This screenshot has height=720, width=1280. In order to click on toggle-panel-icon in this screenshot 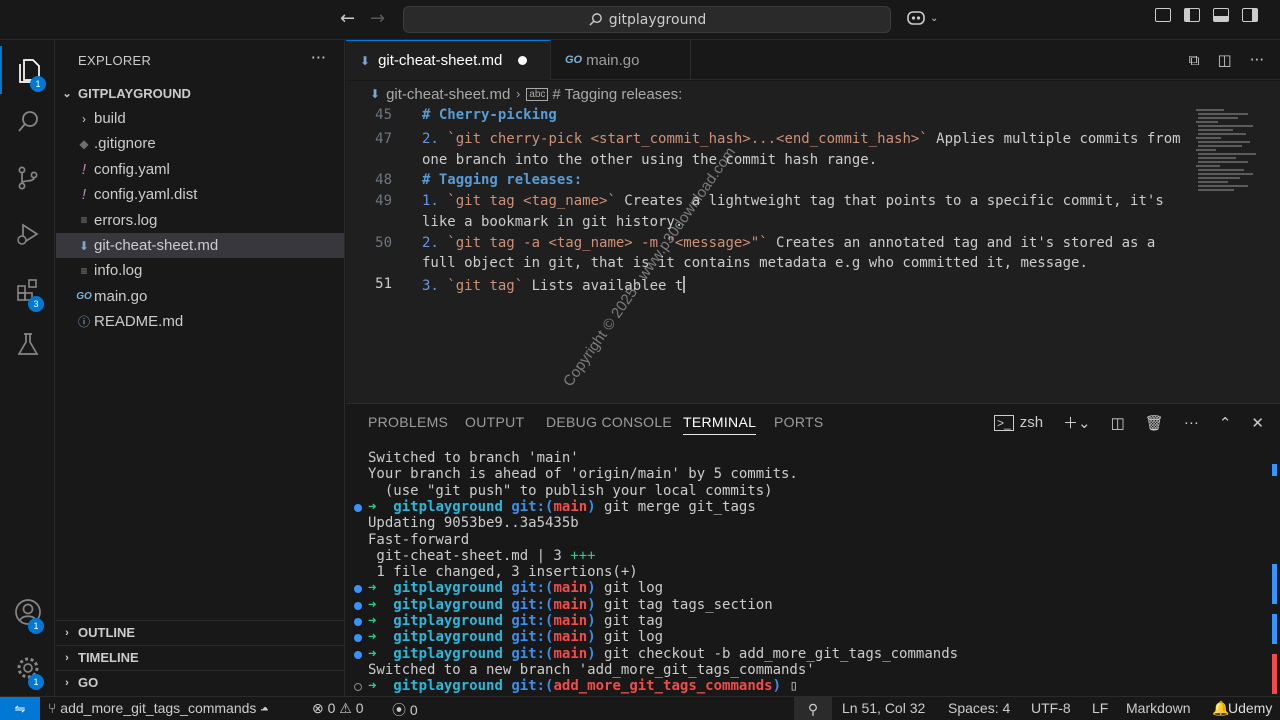, I will do `click(1221, 15)`.